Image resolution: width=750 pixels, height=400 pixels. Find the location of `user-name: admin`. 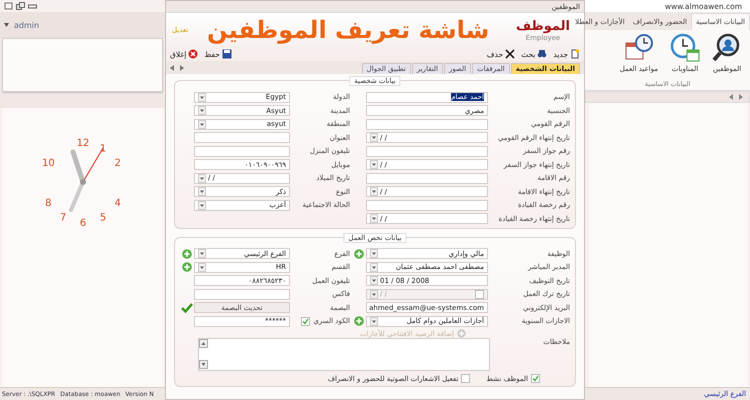

user-name: admin is located at coordinates (27, 25).